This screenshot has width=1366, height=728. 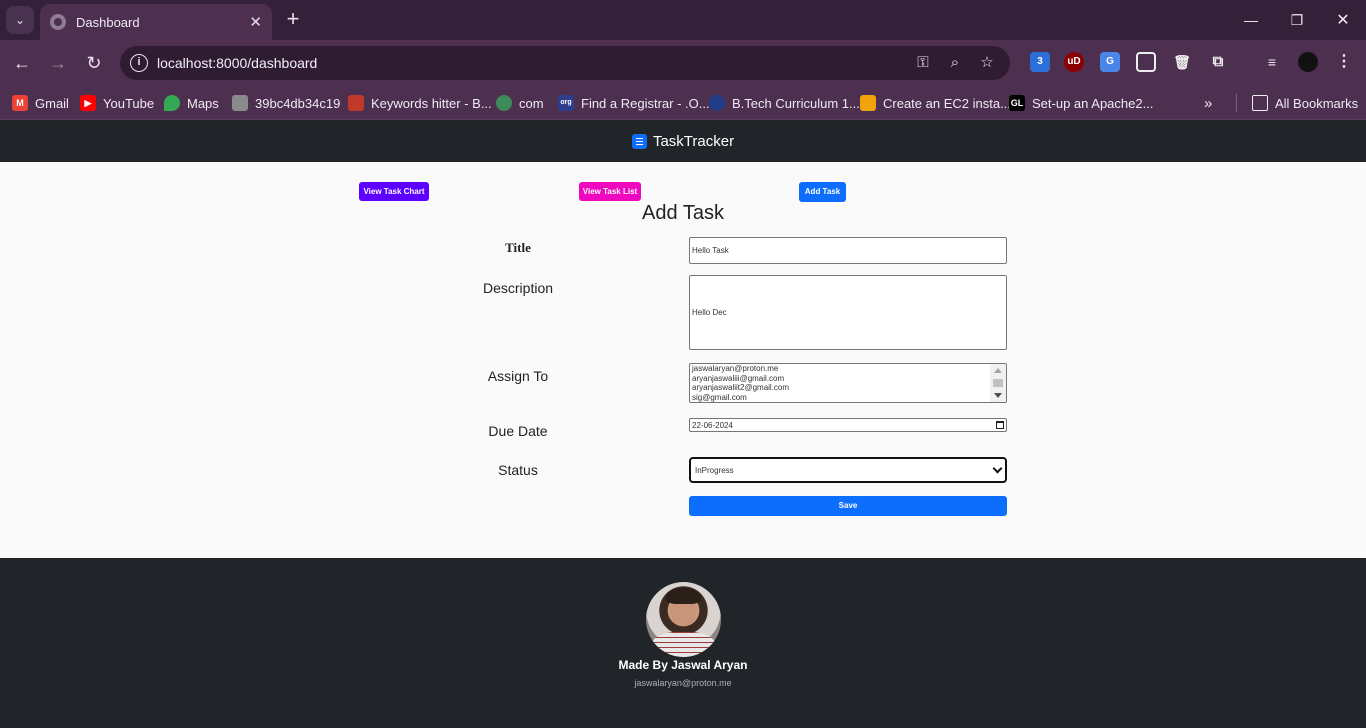 What do you see at coordinates (1343, 20) in the screenshot?
I see `close-window-button: ✕` at bounding box center [1343, 20].